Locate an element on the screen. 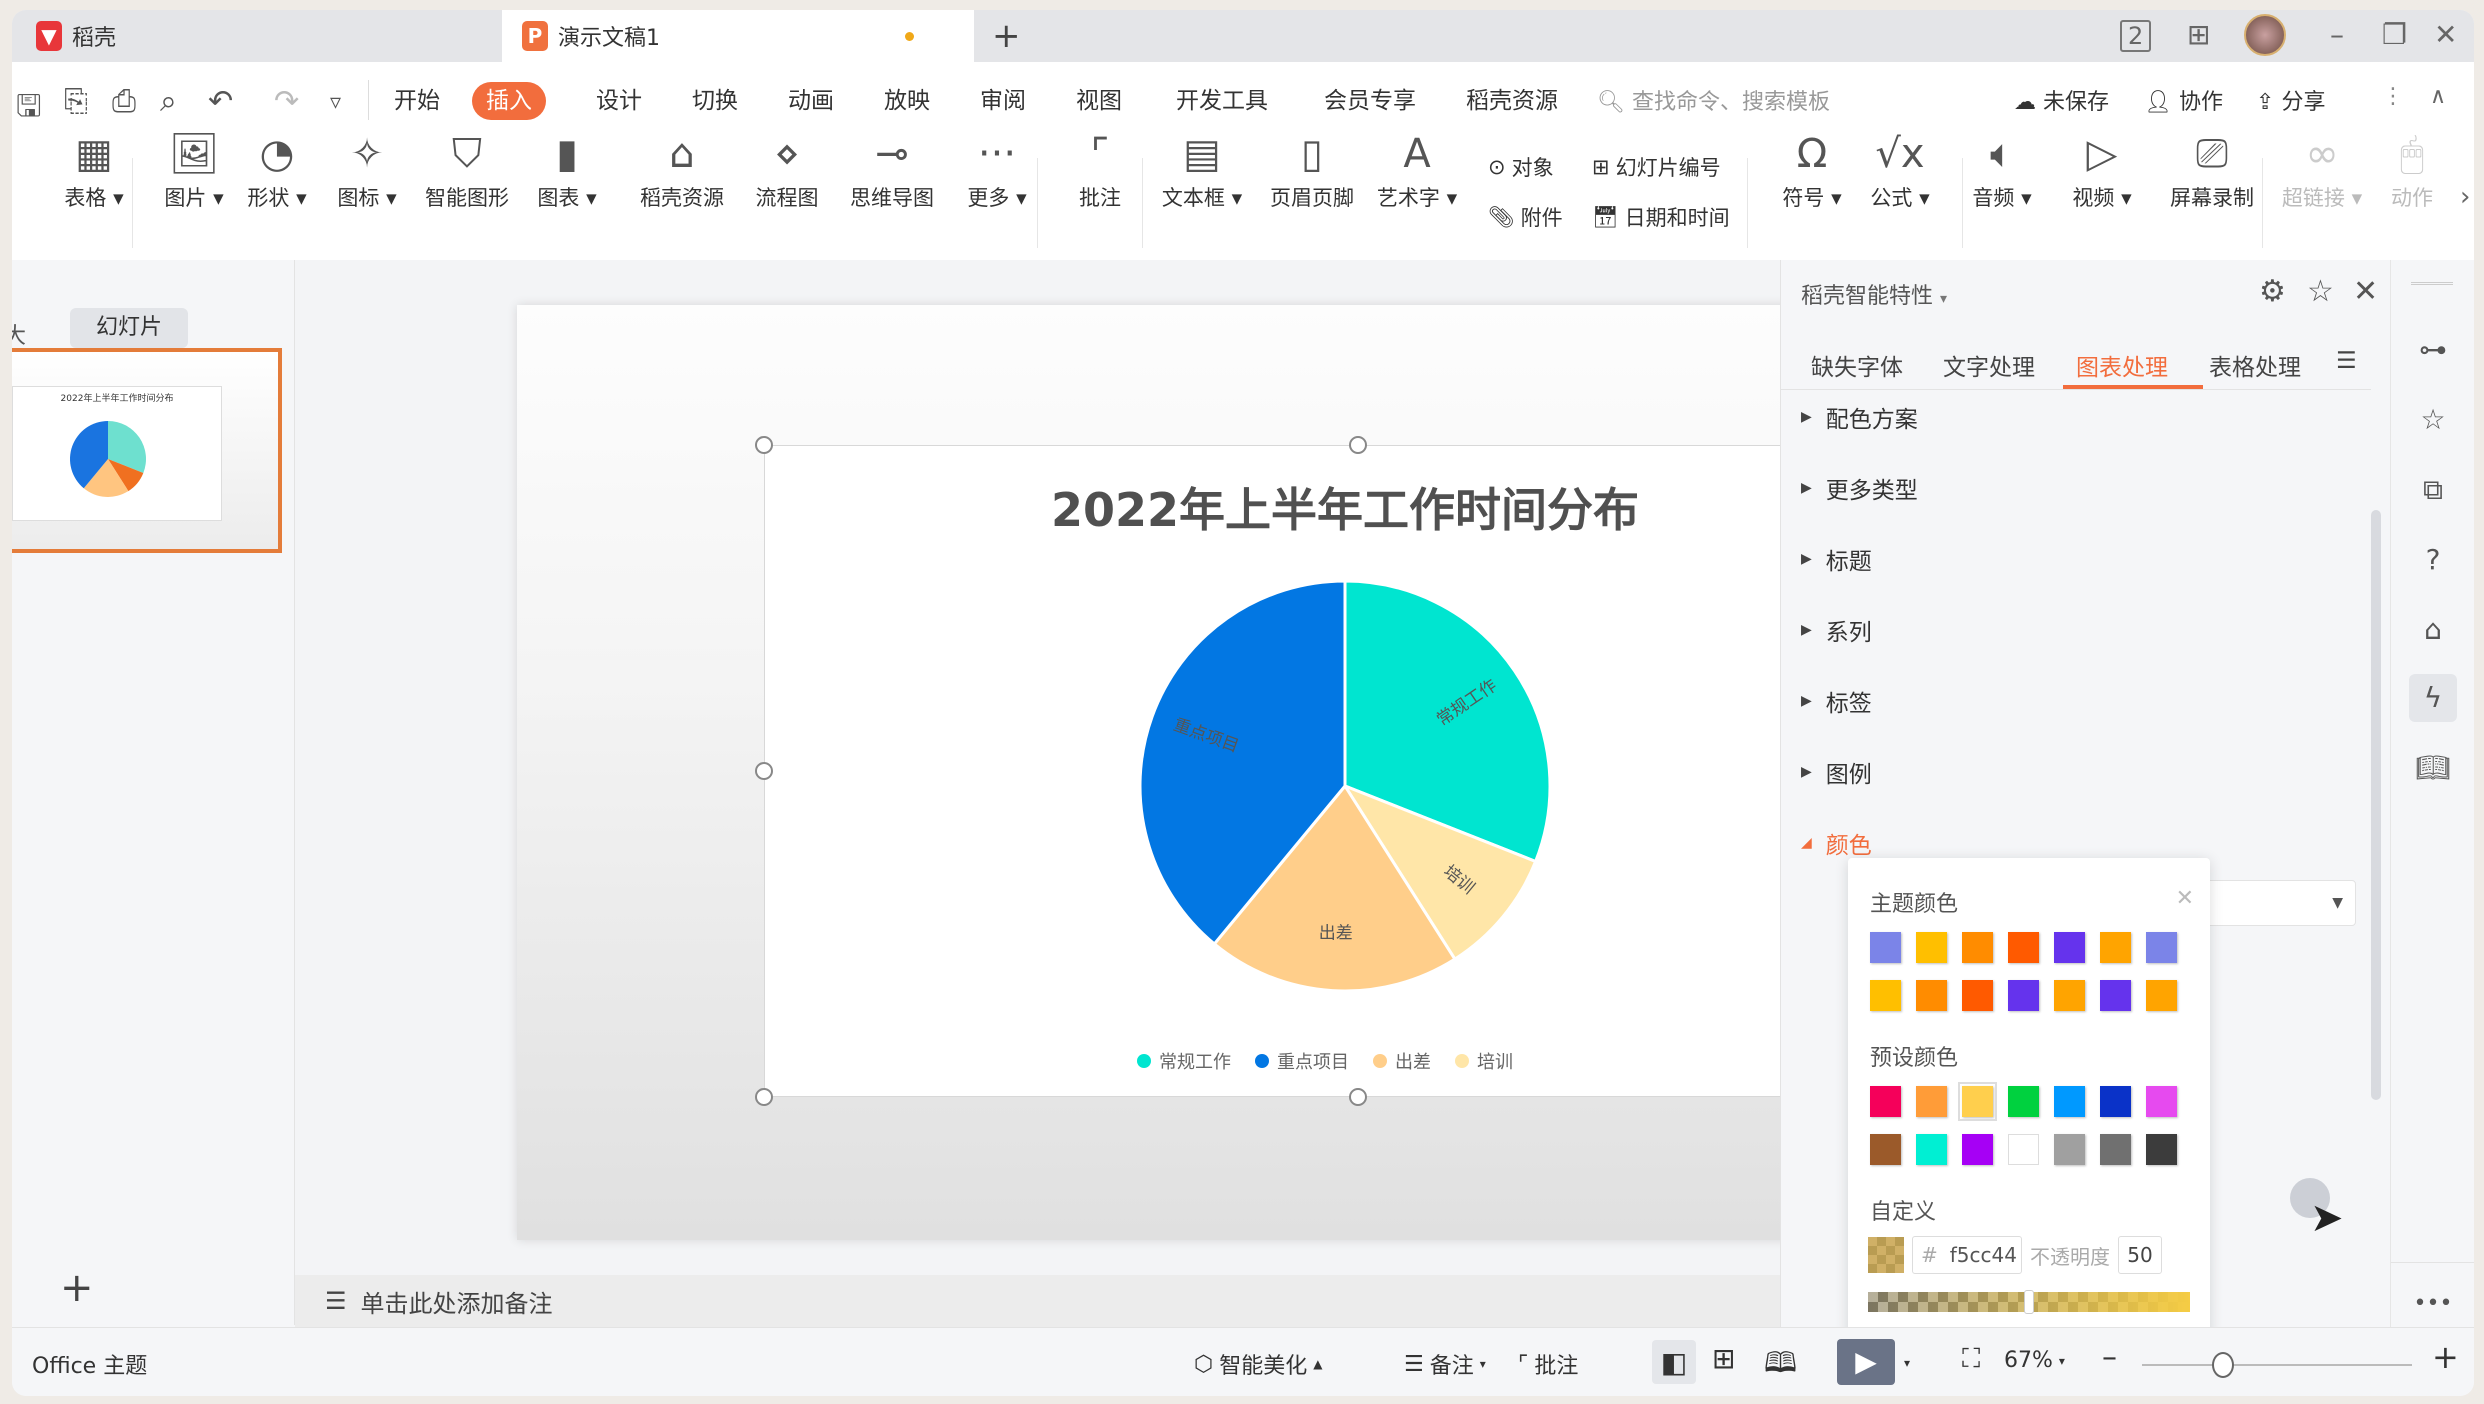 This screenshot has height=1404, width=2484. ribbon-smartart-button: ⛉ 智能图形 is located at coordinates (467, 169).